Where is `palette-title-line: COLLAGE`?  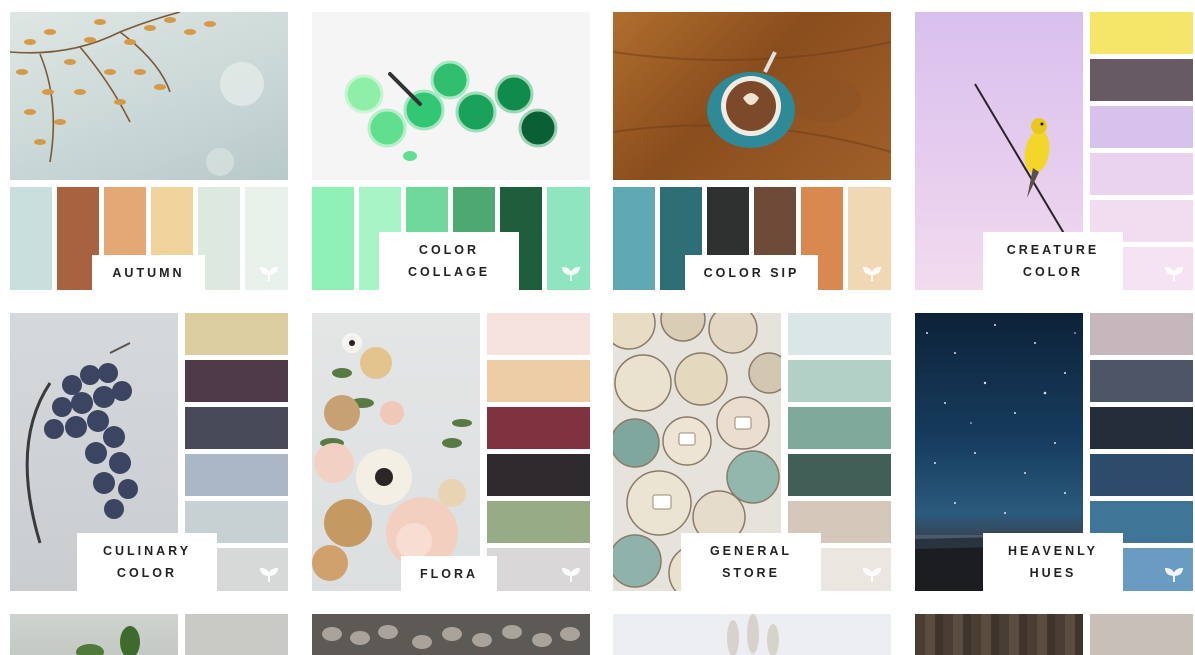
palette-title-line: COLLAGE is located at coordinates (449, 272).